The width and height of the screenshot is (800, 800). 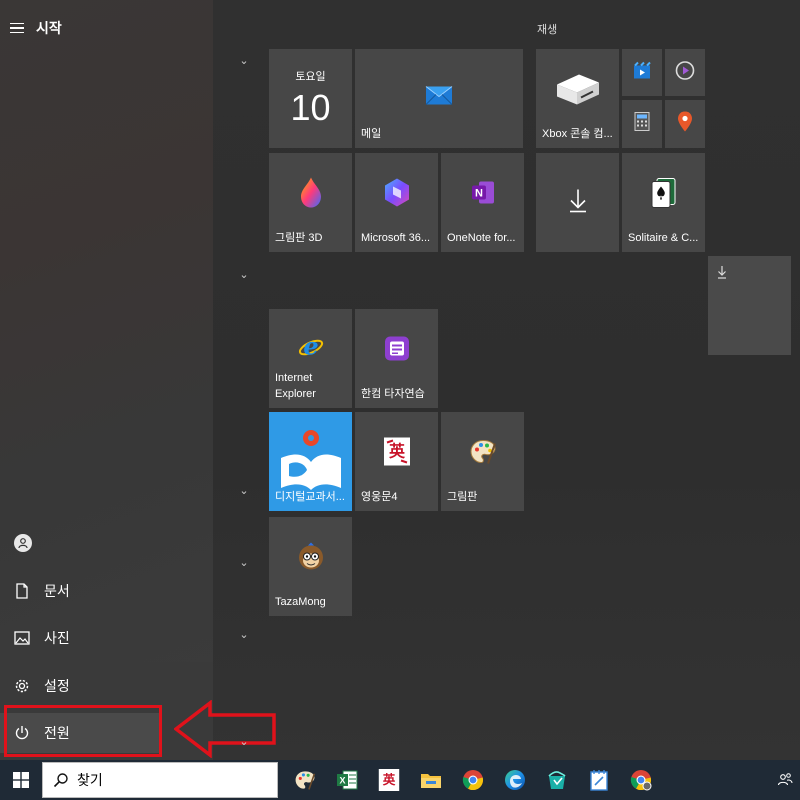 What do you see at coordinates (300, 601) in the screenshot?
I see `tazamong-tile-label: TazaMong` at bounding box center [300, 601].